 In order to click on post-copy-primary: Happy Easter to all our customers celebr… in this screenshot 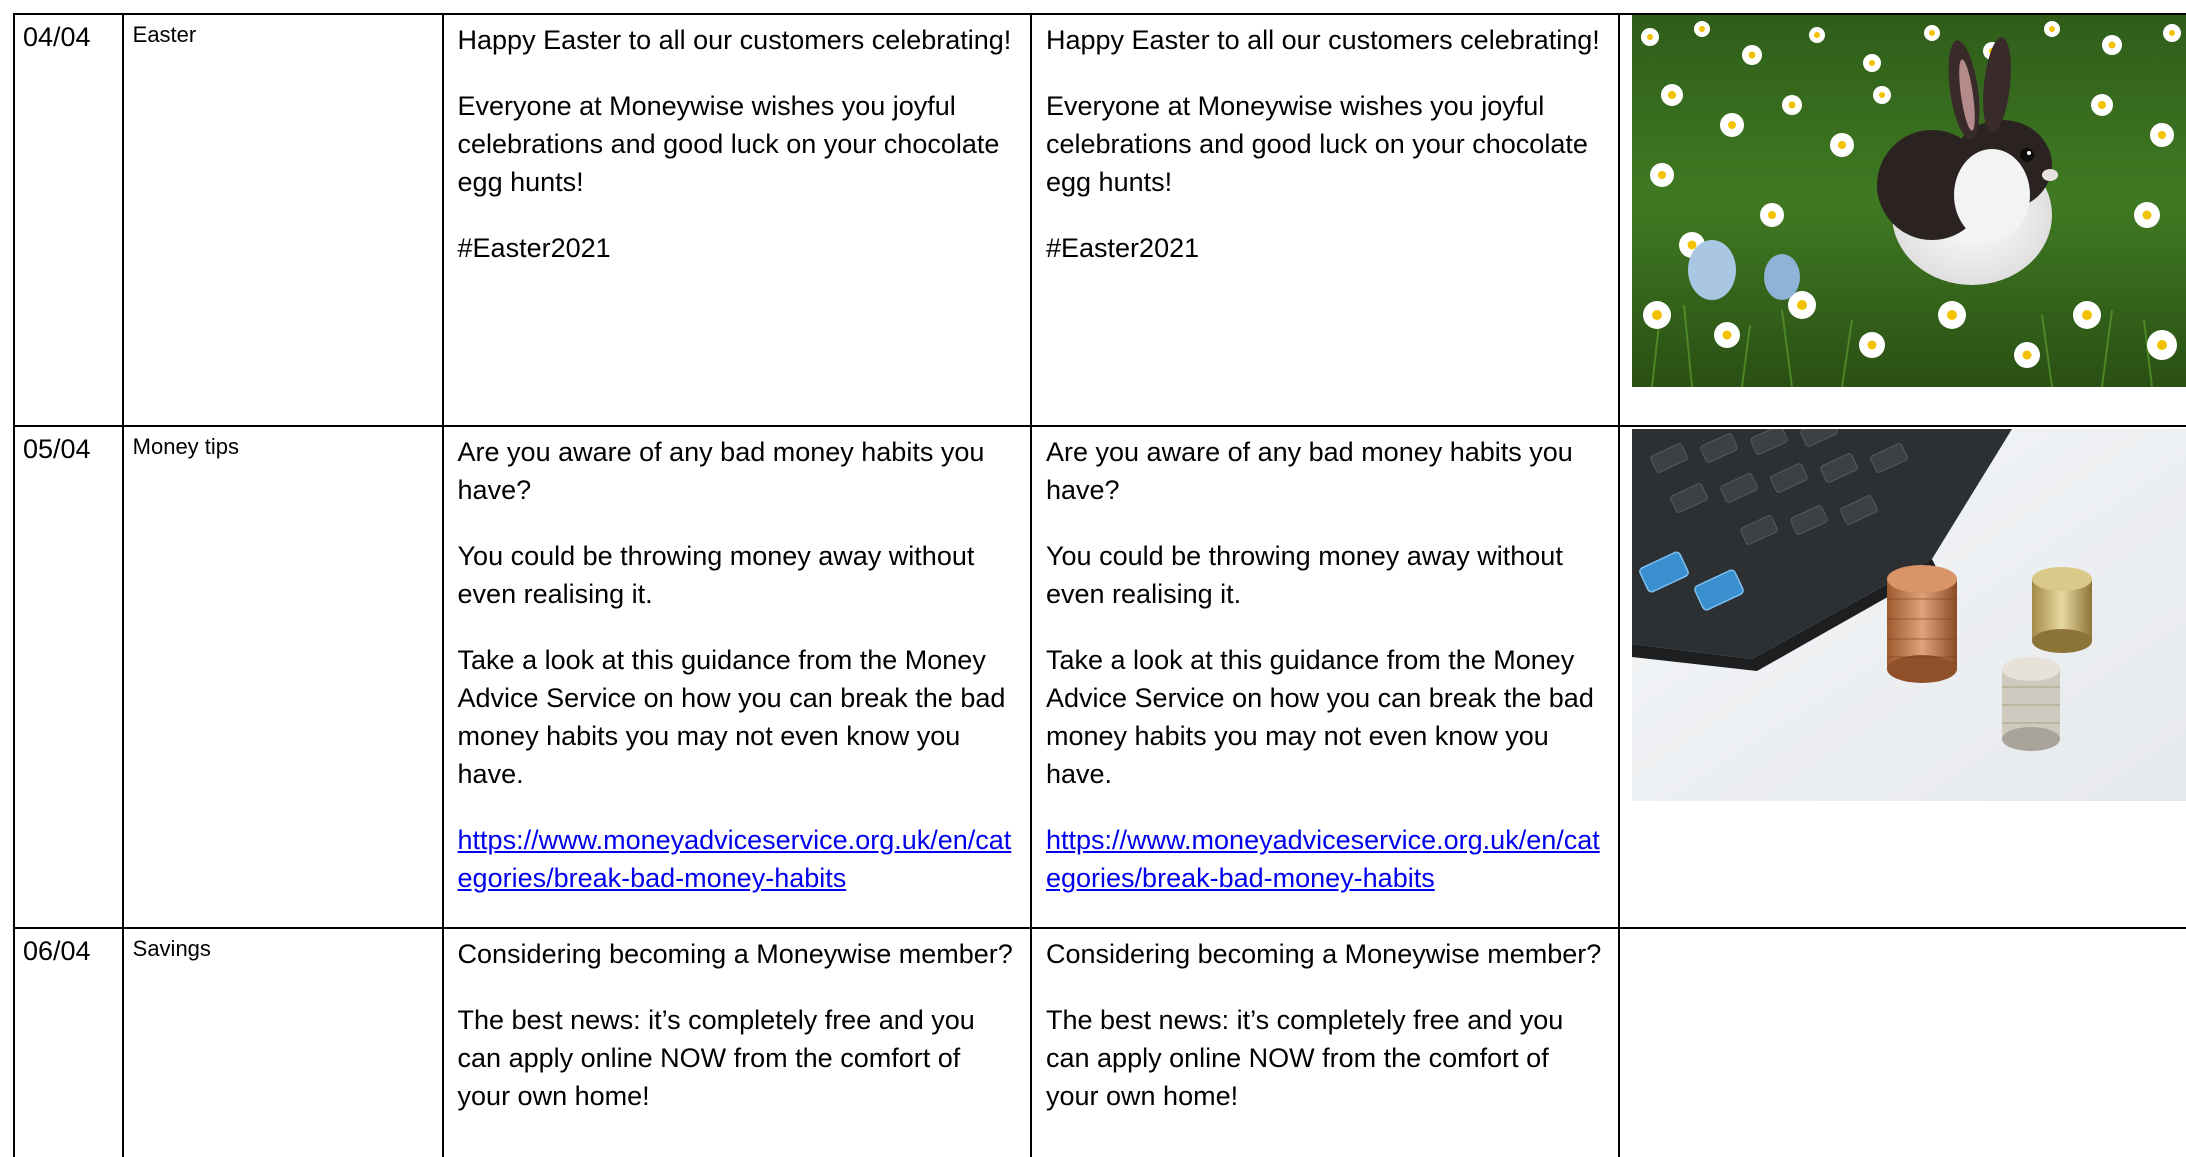, I will do `click(737, 220)`.